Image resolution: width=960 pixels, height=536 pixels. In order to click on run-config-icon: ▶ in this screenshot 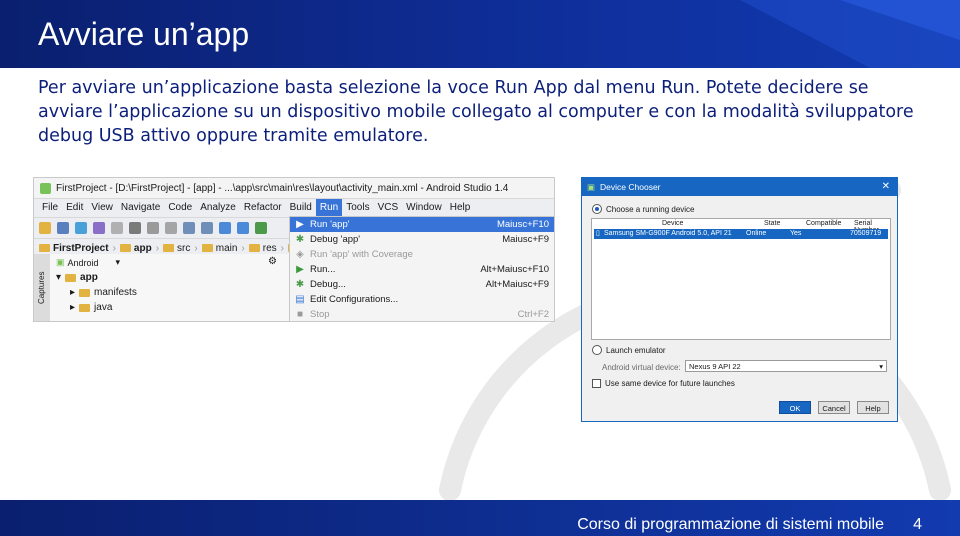, I will do `click(300, 269)`.